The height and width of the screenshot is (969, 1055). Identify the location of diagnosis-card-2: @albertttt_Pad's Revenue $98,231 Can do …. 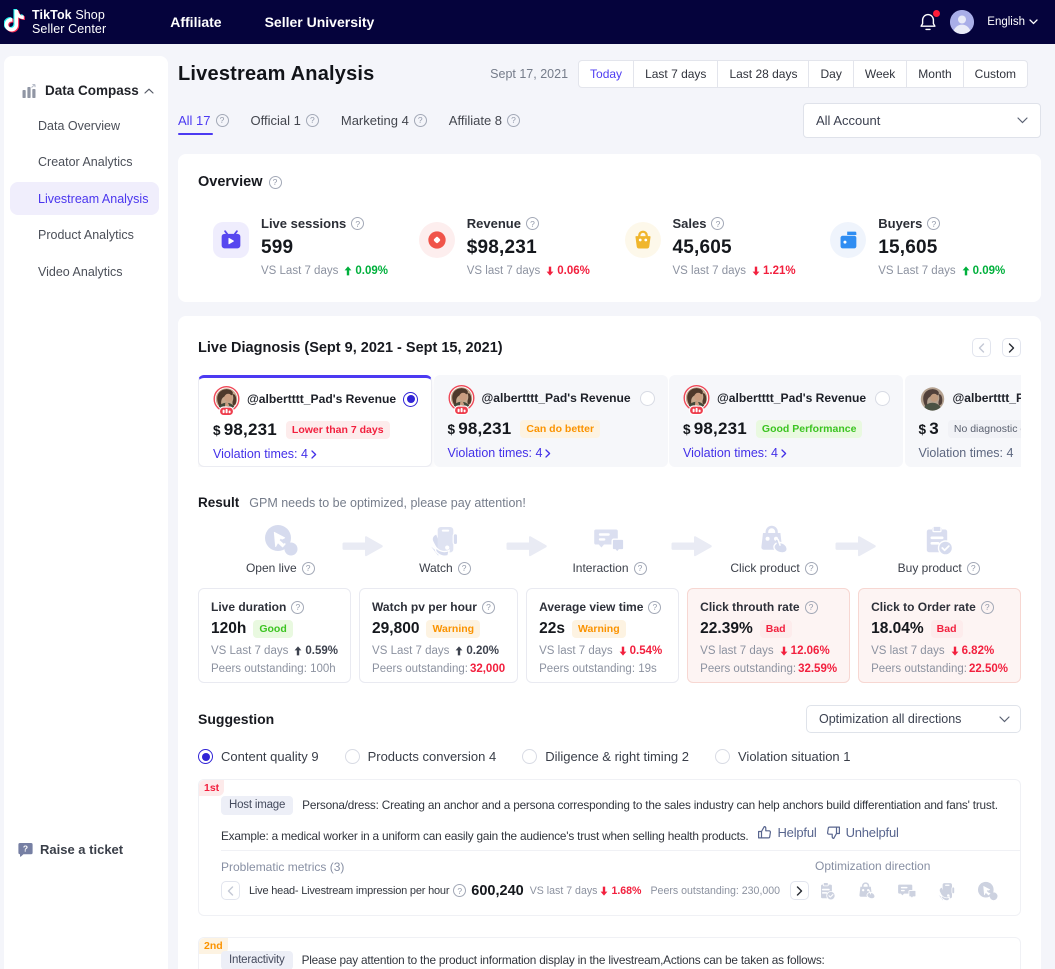
(550, 421).